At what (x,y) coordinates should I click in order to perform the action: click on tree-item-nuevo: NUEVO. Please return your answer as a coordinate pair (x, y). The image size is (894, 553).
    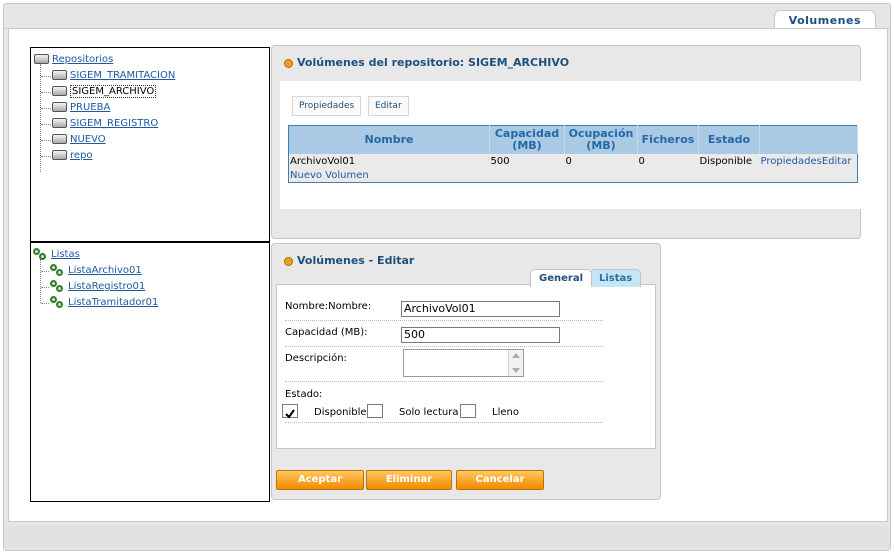
    Looking at the image, I should click on (79, 140).